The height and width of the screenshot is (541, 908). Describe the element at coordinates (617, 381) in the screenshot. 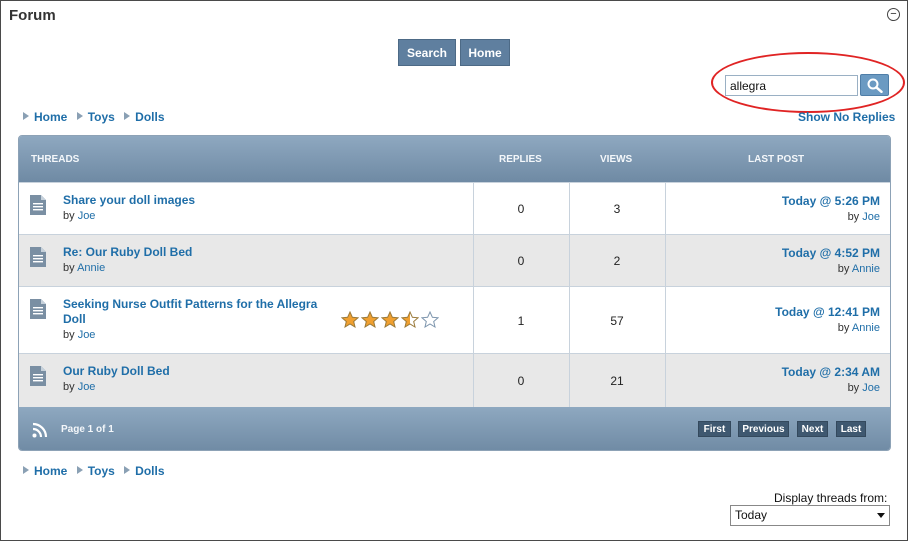

I see `views-count: 21` at that location.